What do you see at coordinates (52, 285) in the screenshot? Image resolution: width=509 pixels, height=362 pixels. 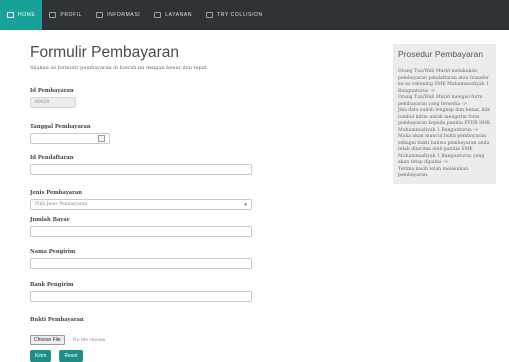 I see `bank-pengirim-label: Bank Pengirim` at bounding box center [52, 285].